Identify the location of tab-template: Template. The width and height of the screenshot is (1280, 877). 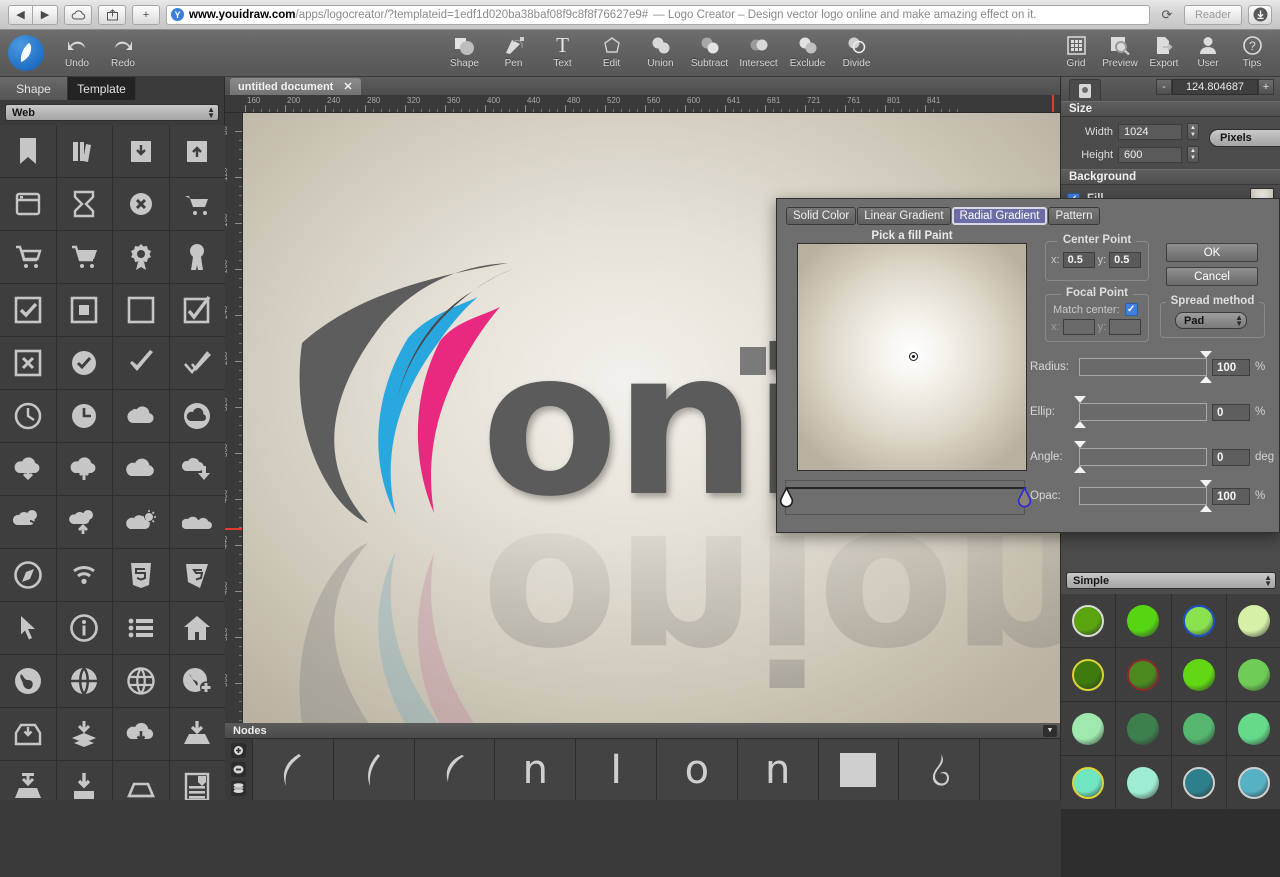
(102, 88).